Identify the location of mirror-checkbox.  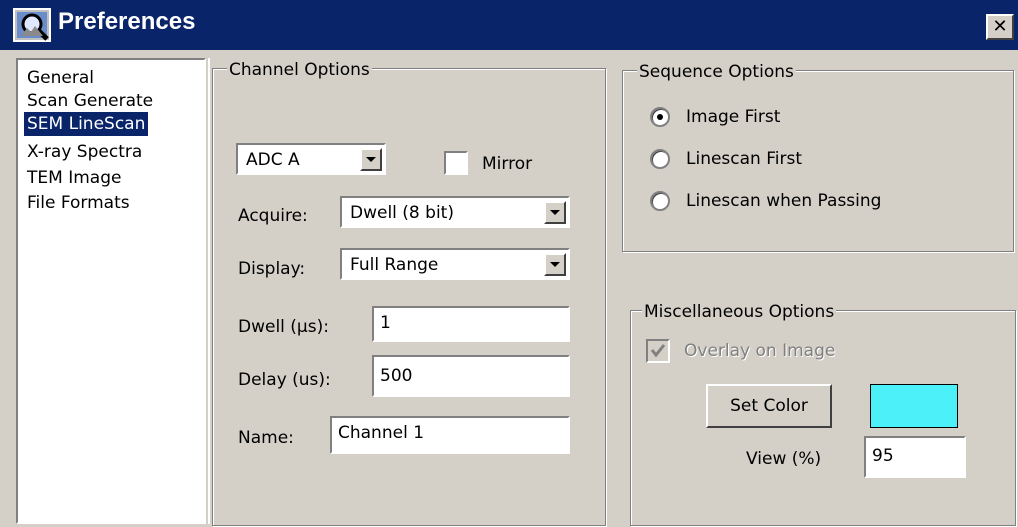
(456, 163).